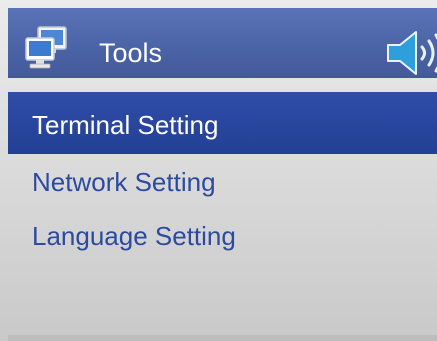 The height and width of the screenshot is (341, 437). Describe the element at coordinates (131, 53) in the screenshot. I see `page-title: Tools` at that location.